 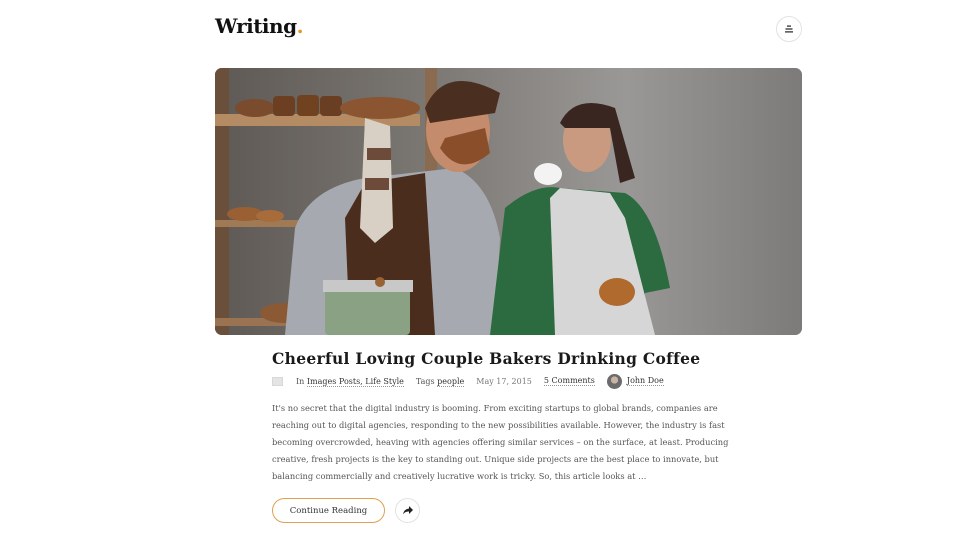 I want to click on meta-tags: Tags people, so click(x=440, y=381).